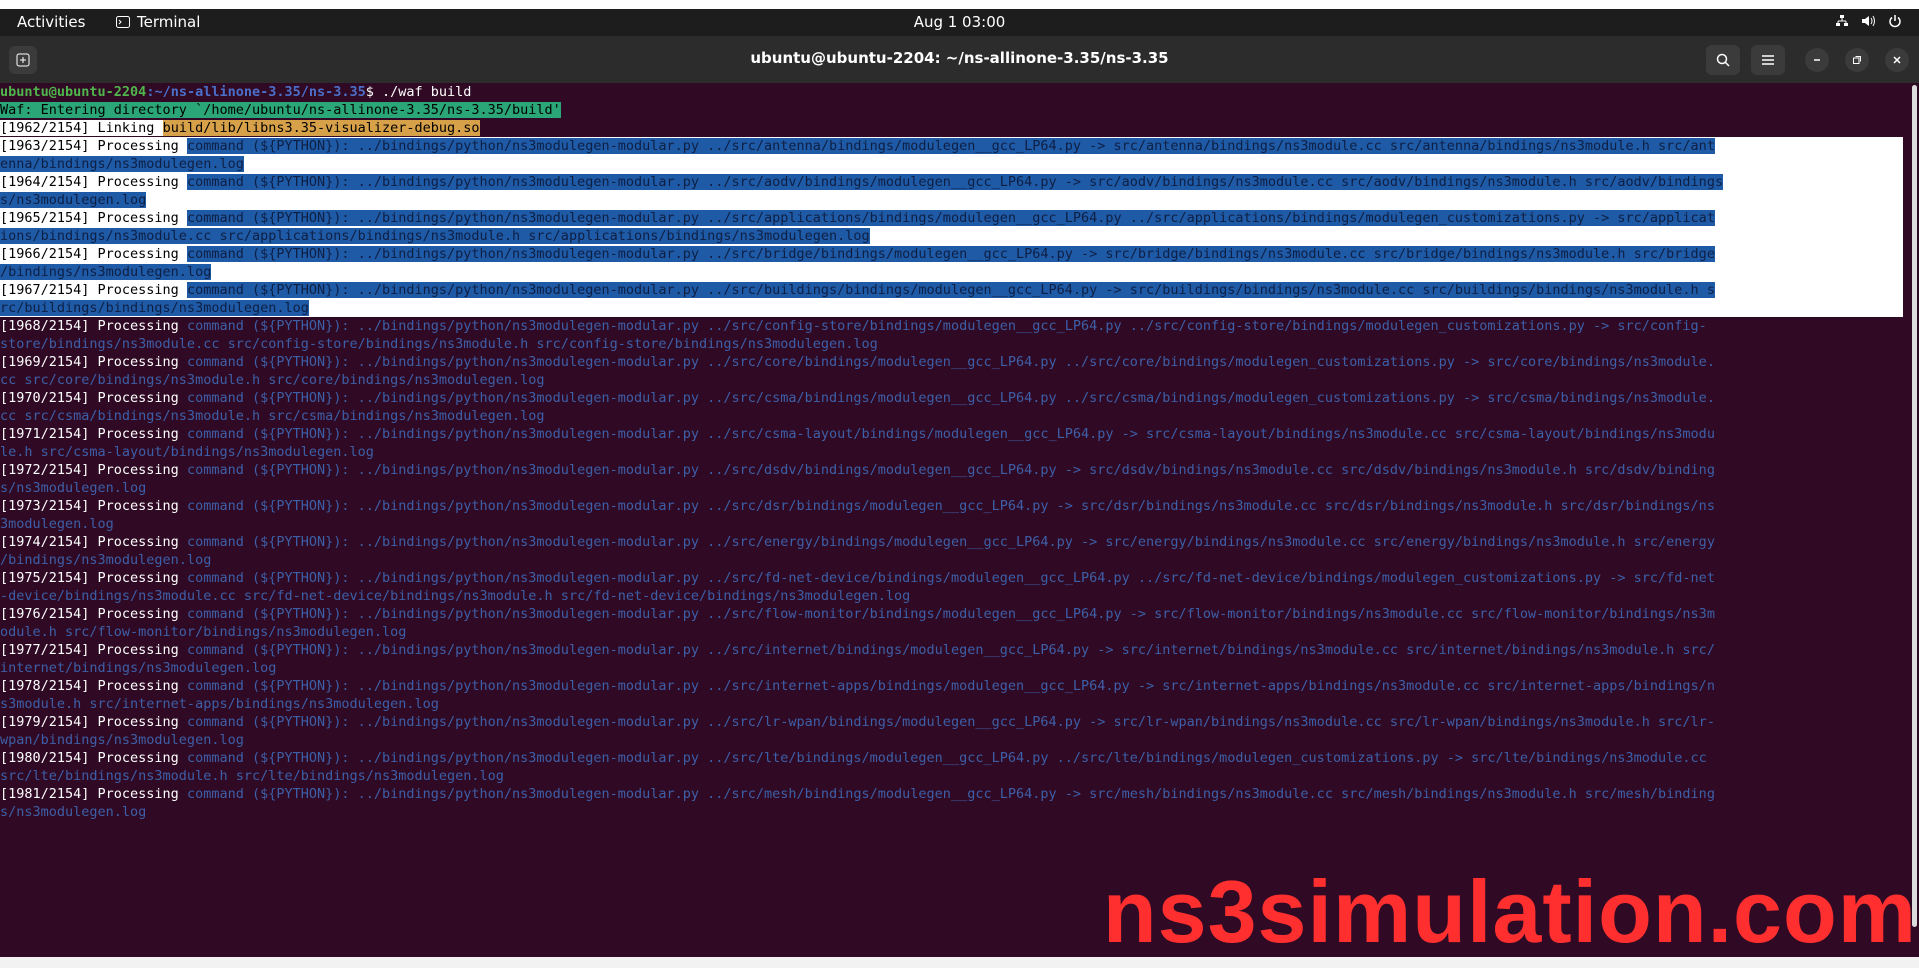 Image resolution: width=1919 pixels, height=968 pixels. I want to click on line-status: [1973/2154] Processing, so click(93, 506).